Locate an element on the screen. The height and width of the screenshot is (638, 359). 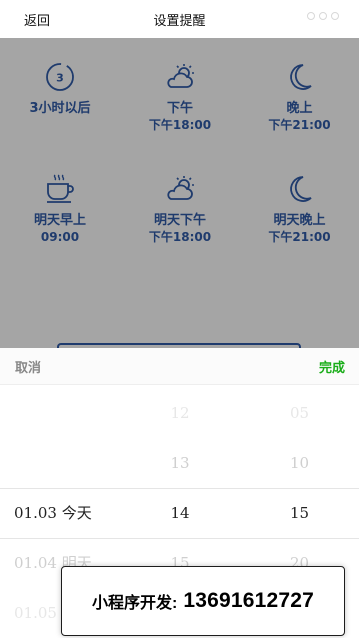
date-option-selected: 01.03 今天 is located at coordinates (65, 513).